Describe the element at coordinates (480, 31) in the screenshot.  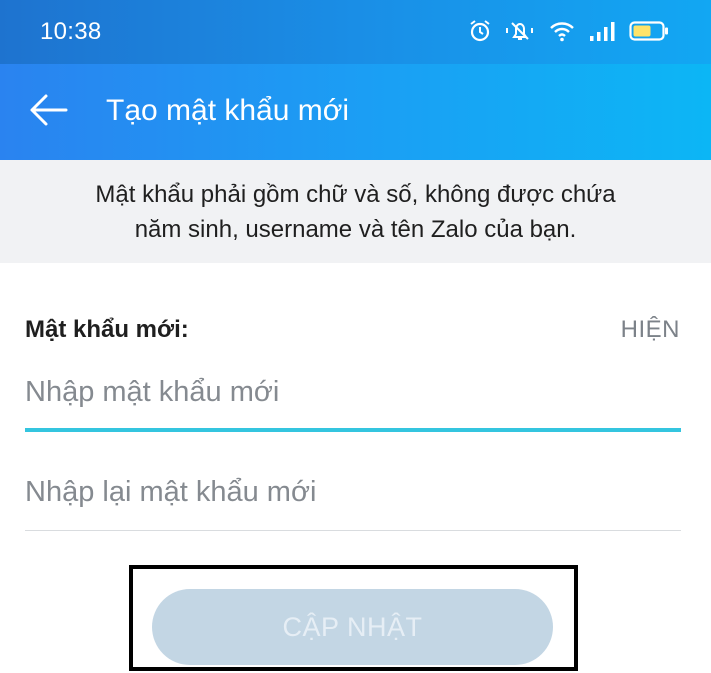
I see `alarm-icon` at that location.